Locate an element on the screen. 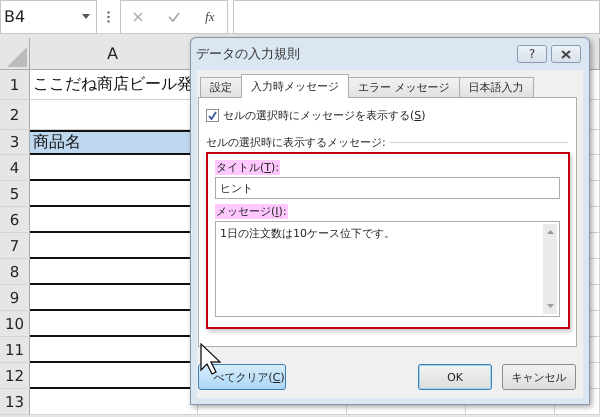 This screenshot has width=600, height=417. close-button is located at coordinates (566, 54).